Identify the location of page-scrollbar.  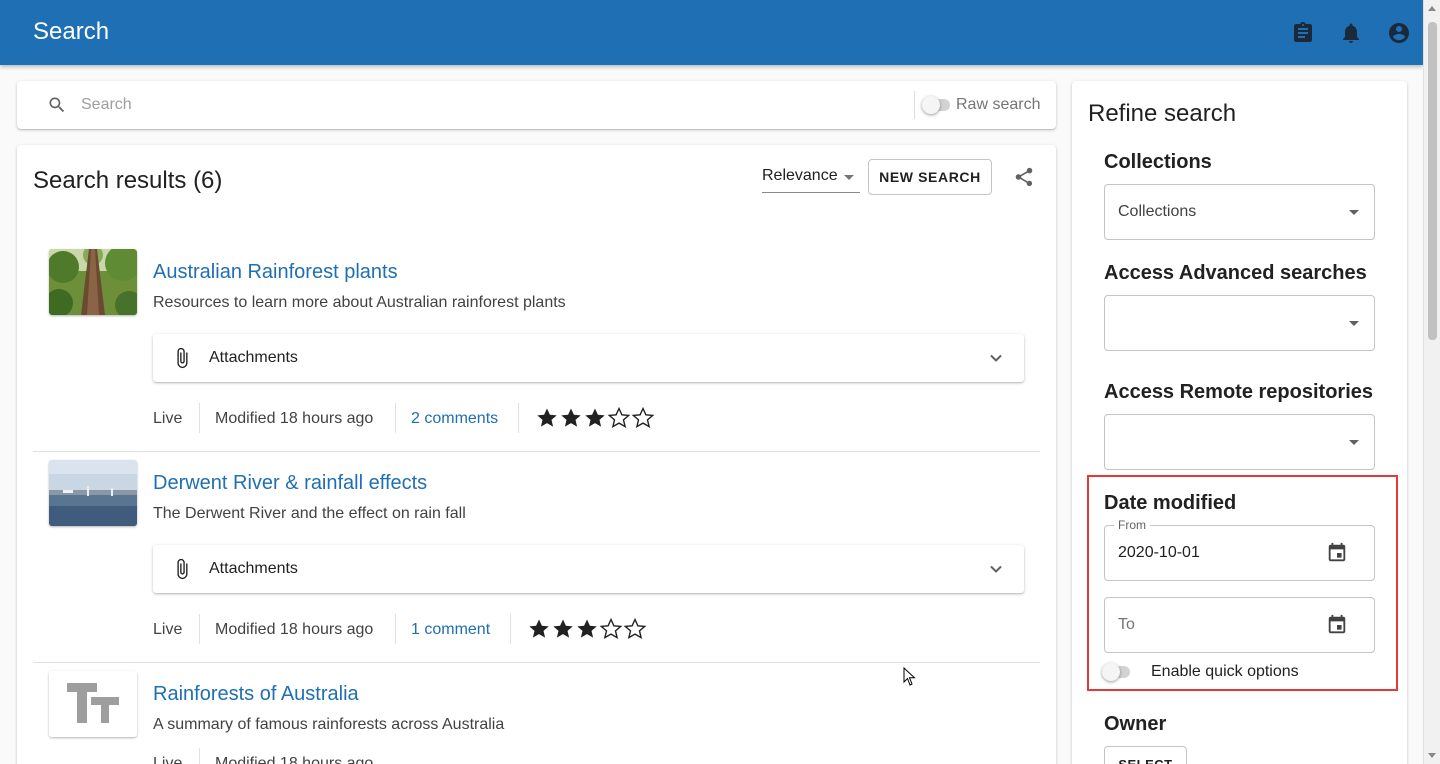
(1431, 382).